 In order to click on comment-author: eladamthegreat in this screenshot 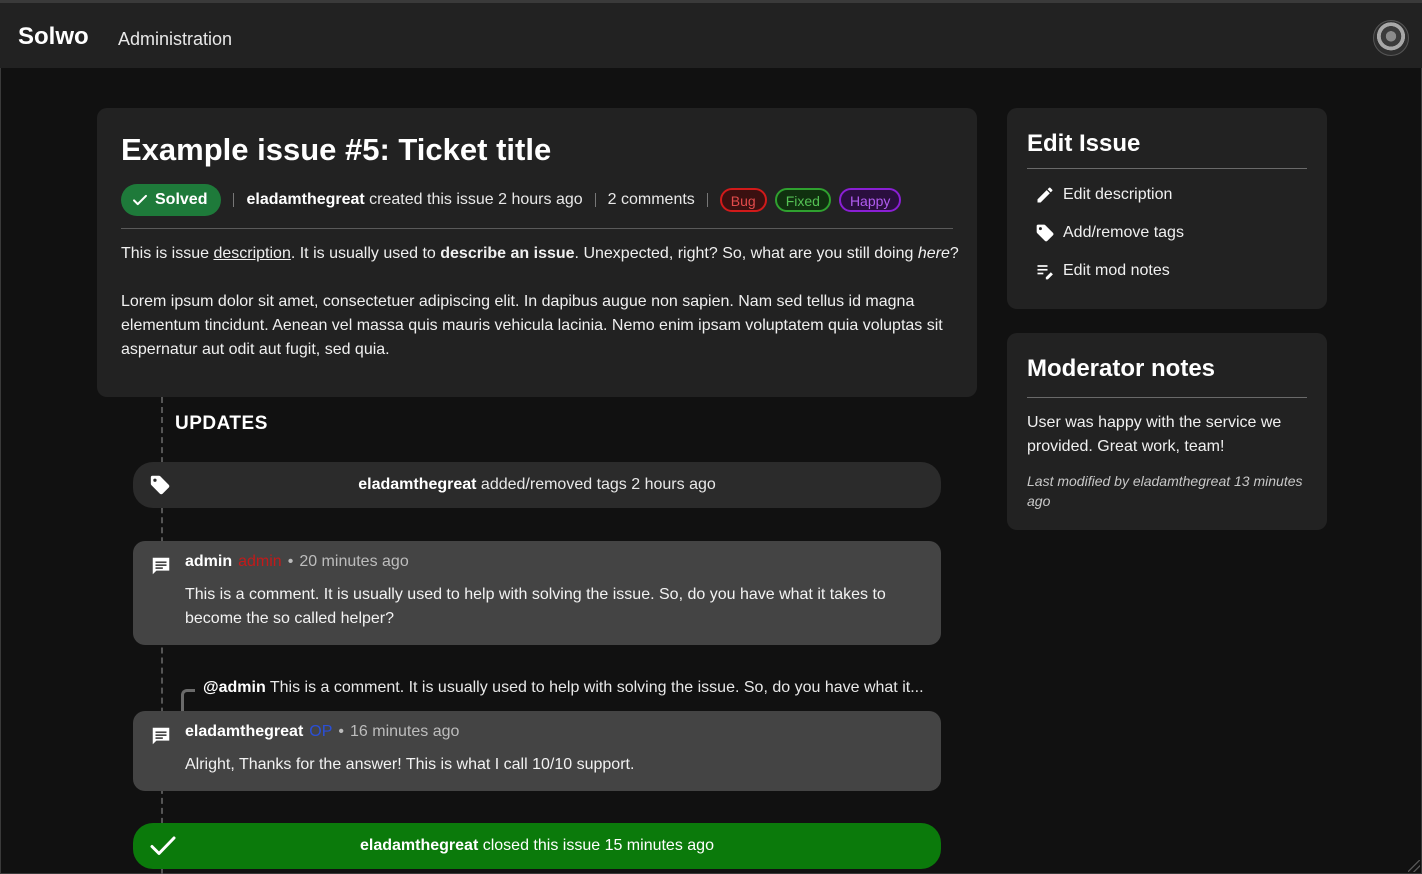, I will do `click(244, 731)`.